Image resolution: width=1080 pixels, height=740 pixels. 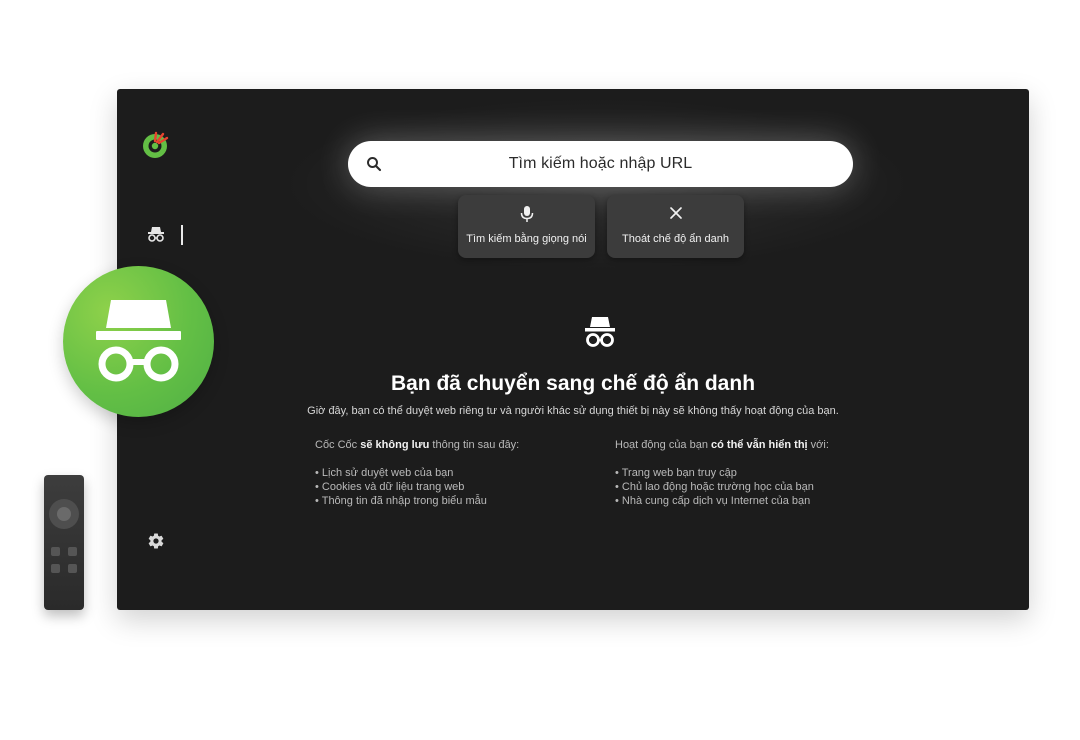 I want to click on not-saved-heading: Cốc Cốc sẽ không lưu thông tin sau đây:, so click(x=460, y=445).